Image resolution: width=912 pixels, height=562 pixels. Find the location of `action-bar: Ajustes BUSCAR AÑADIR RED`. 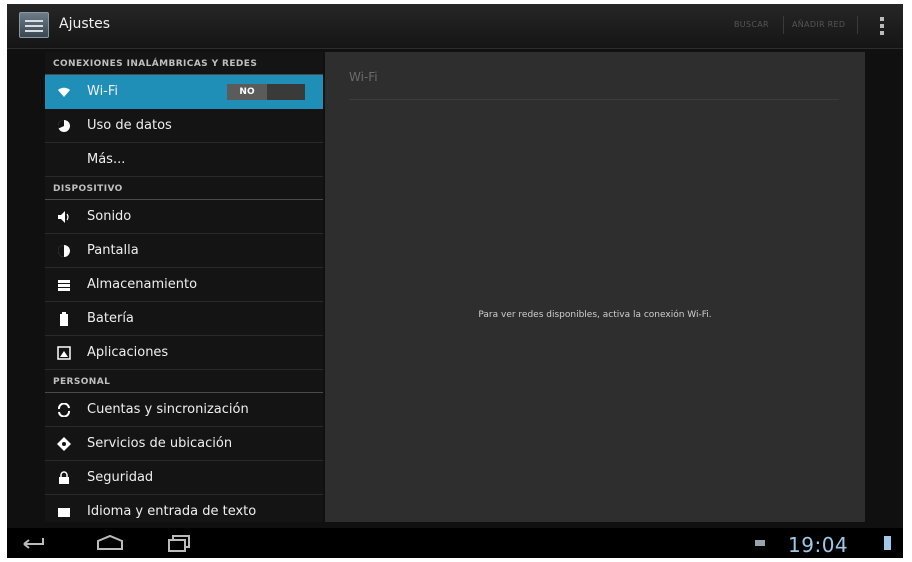

action-bar: Ajustes BUSCAR AÑADIR RED is located at coordinates (455, 26).